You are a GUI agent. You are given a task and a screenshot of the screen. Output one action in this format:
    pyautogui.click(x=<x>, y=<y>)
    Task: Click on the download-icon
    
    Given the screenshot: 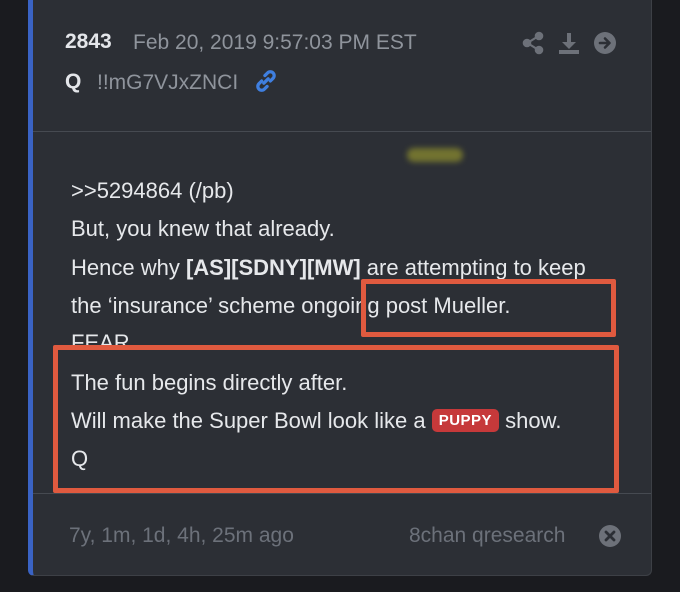 What is the action you would take?
    pyautogui.click(x=569, y=43)
    